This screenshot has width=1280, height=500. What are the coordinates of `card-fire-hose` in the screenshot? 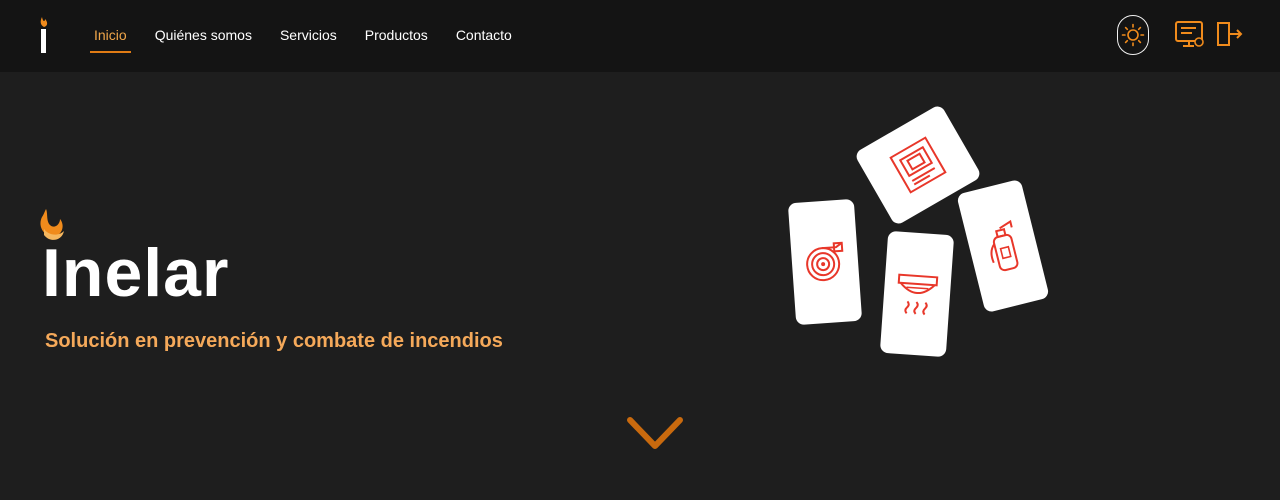 It's located at (825, 262).